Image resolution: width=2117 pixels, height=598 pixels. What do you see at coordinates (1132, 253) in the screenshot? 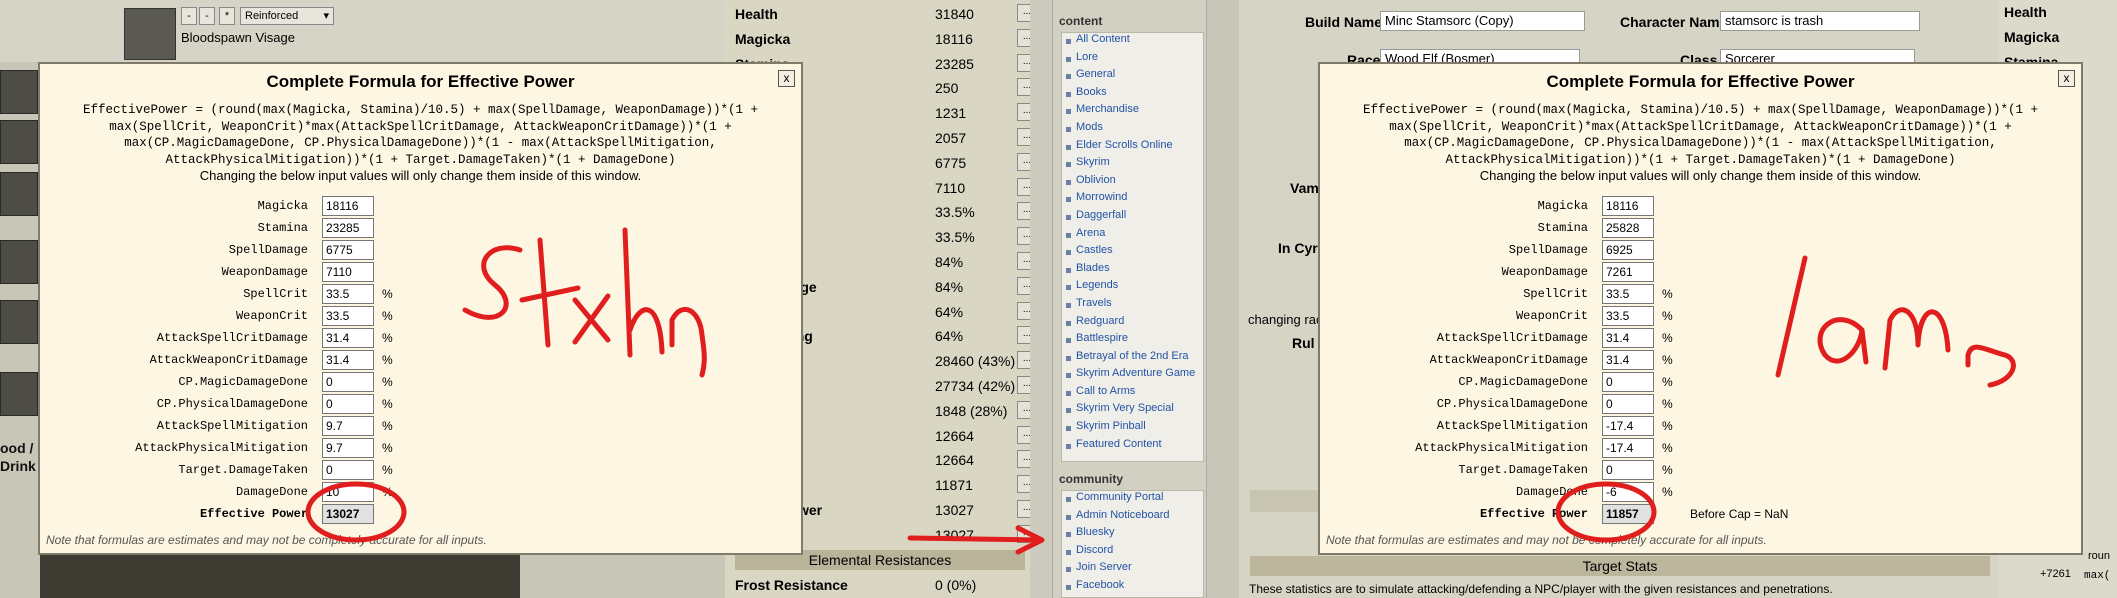
I see `wiki-link: Castles` at bounding box center [1132, 253].